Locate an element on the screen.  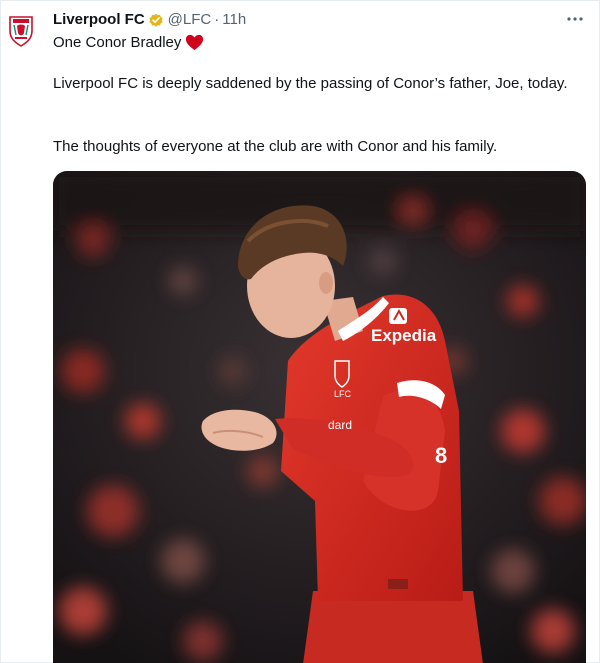
author-handle: @LFC is located at coordinates (190, 20).